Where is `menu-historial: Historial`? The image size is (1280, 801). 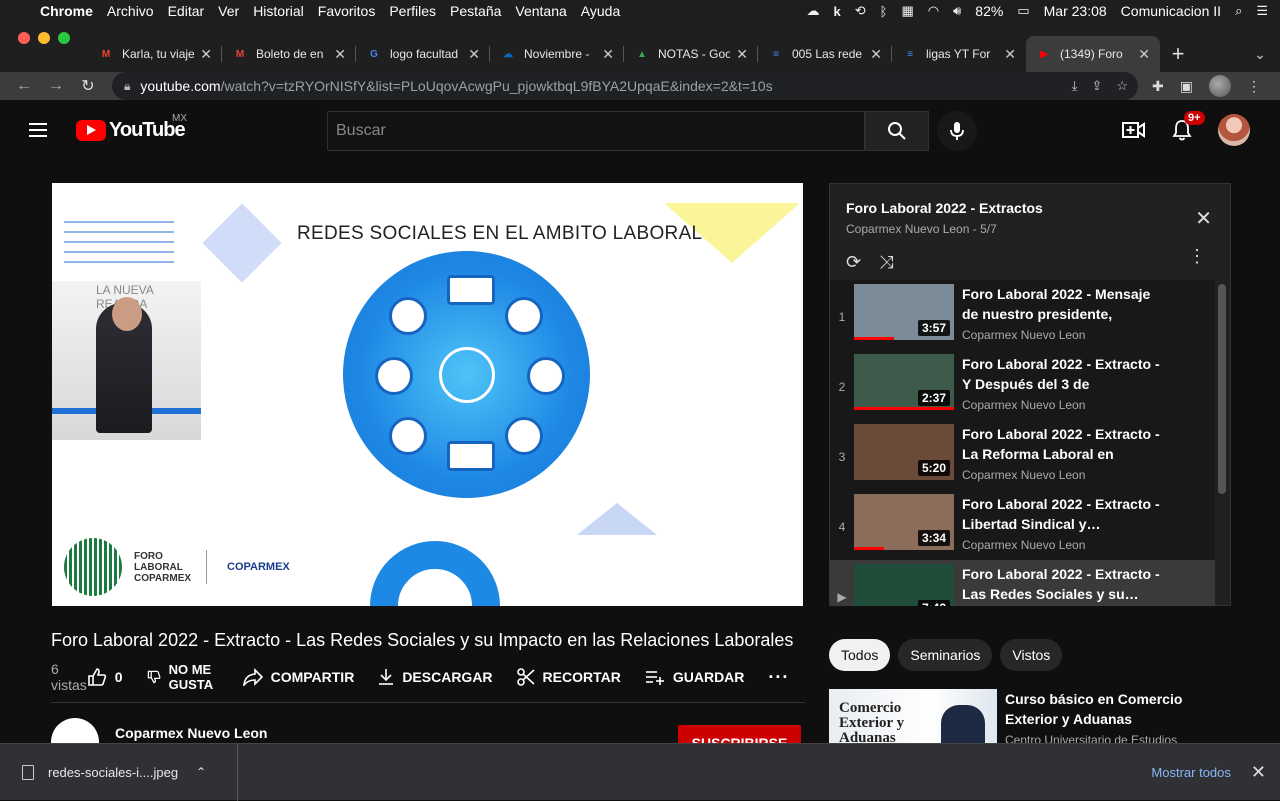
menu-historial: Historial is located at coordinates (283, 11).